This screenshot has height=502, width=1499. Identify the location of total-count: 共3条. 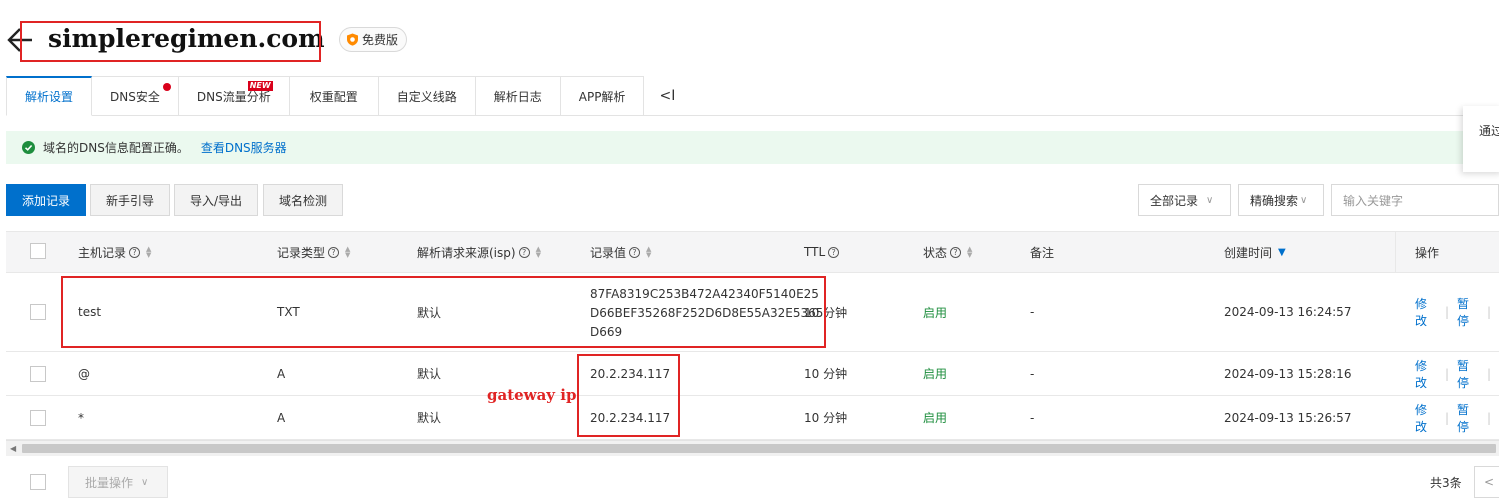
(1446, 483).